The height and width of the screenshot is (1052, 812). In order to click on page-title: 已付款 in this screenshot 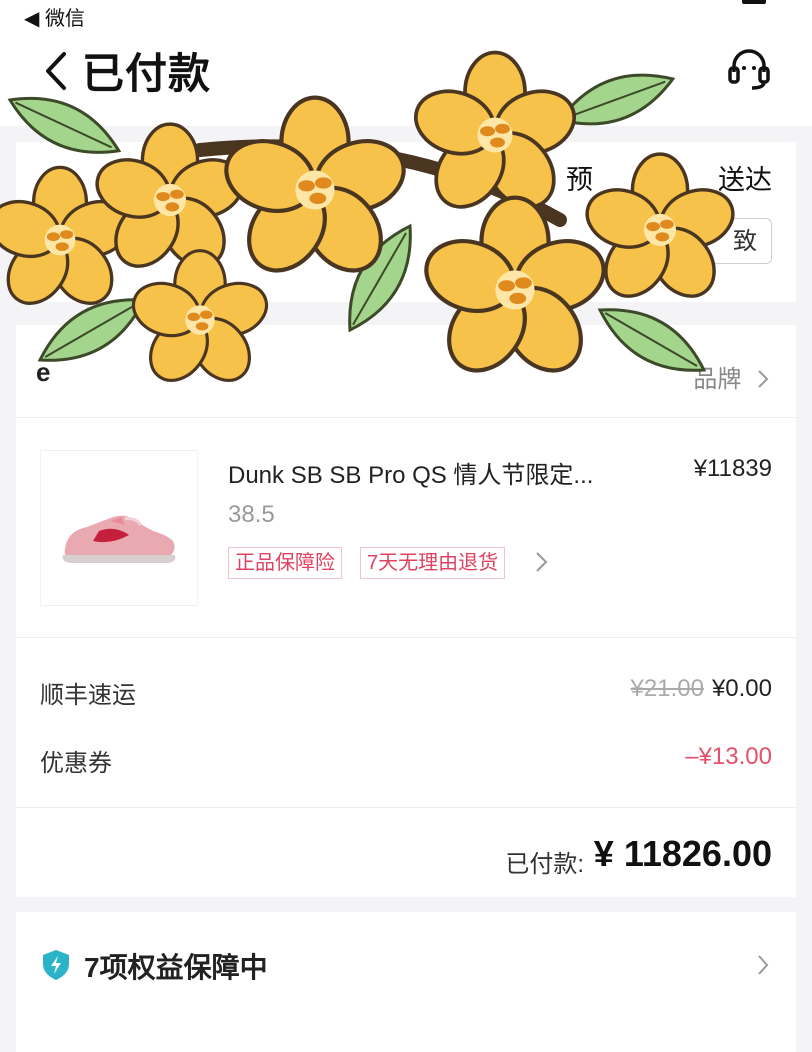, I will do `click(147, 73)`.